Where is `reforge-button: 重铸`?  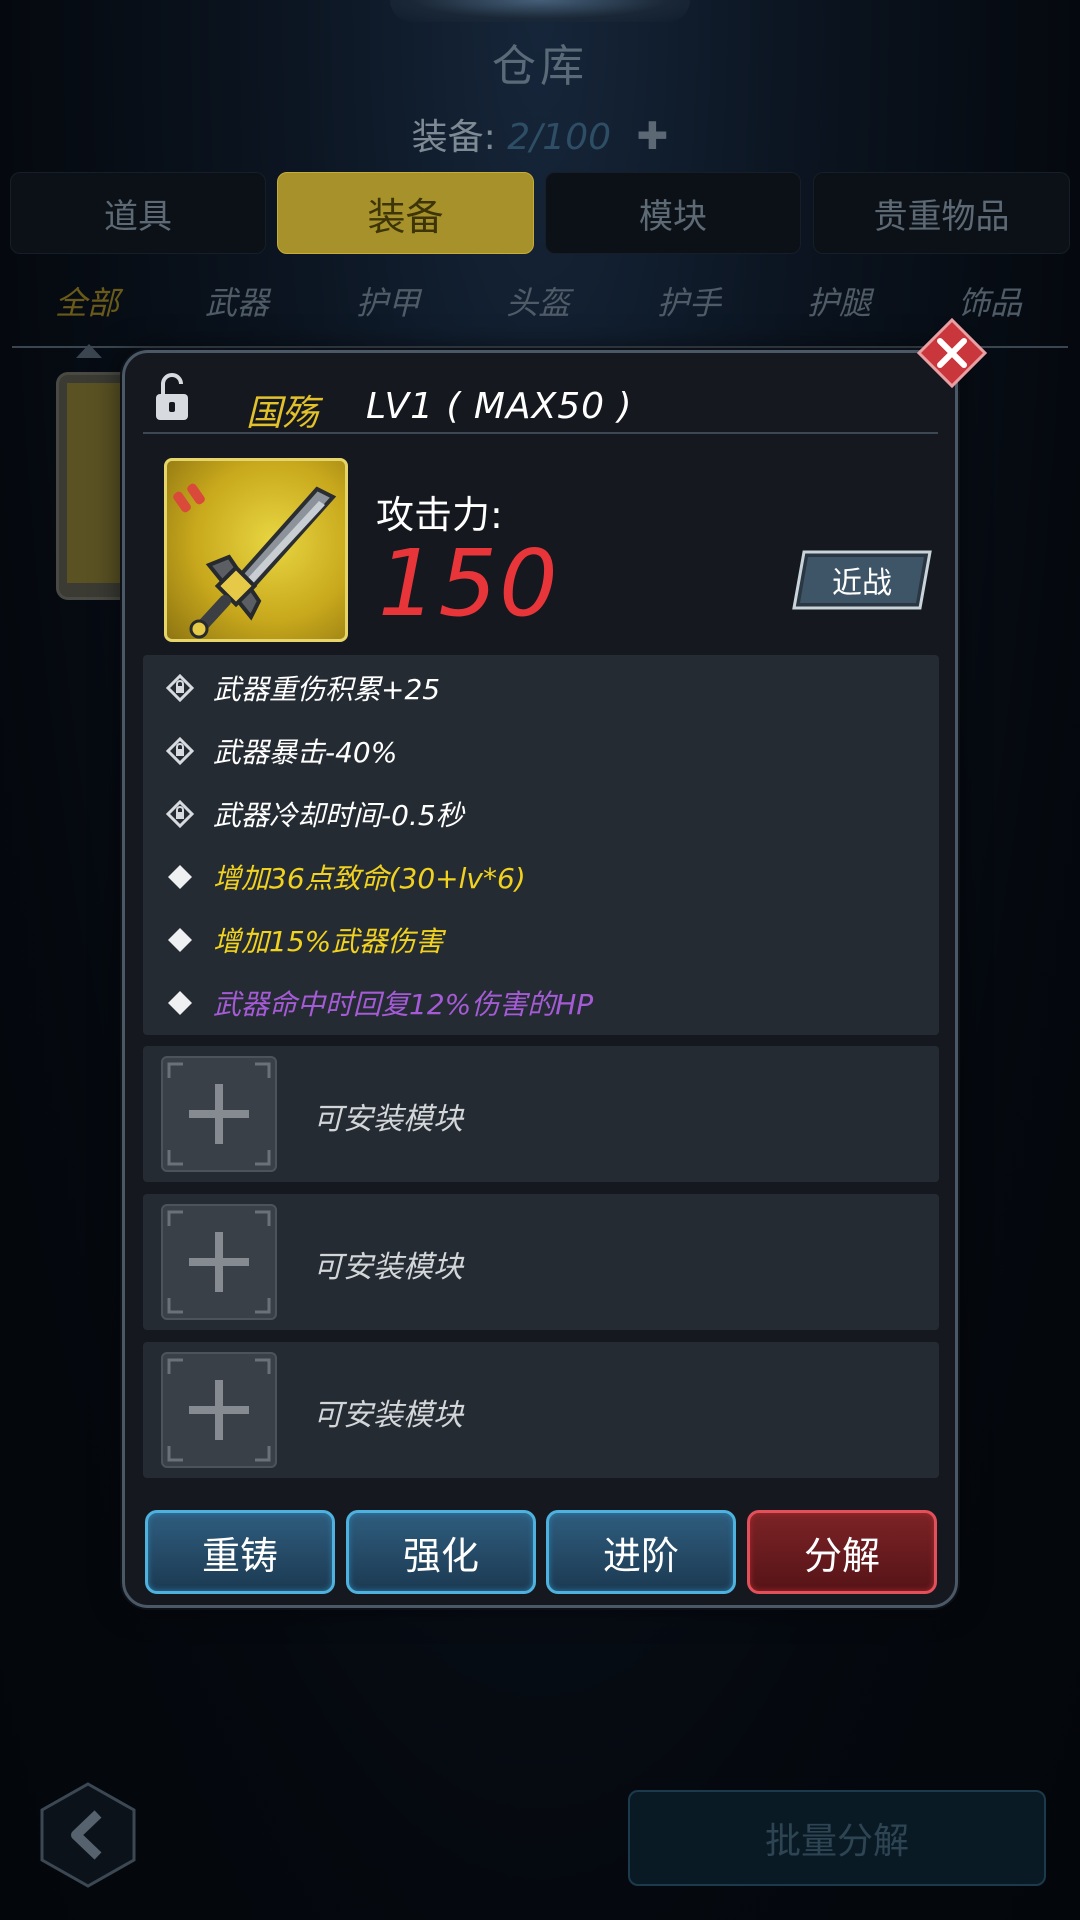 reforge-button: 重铸 is located at coordinates (240, 1552).